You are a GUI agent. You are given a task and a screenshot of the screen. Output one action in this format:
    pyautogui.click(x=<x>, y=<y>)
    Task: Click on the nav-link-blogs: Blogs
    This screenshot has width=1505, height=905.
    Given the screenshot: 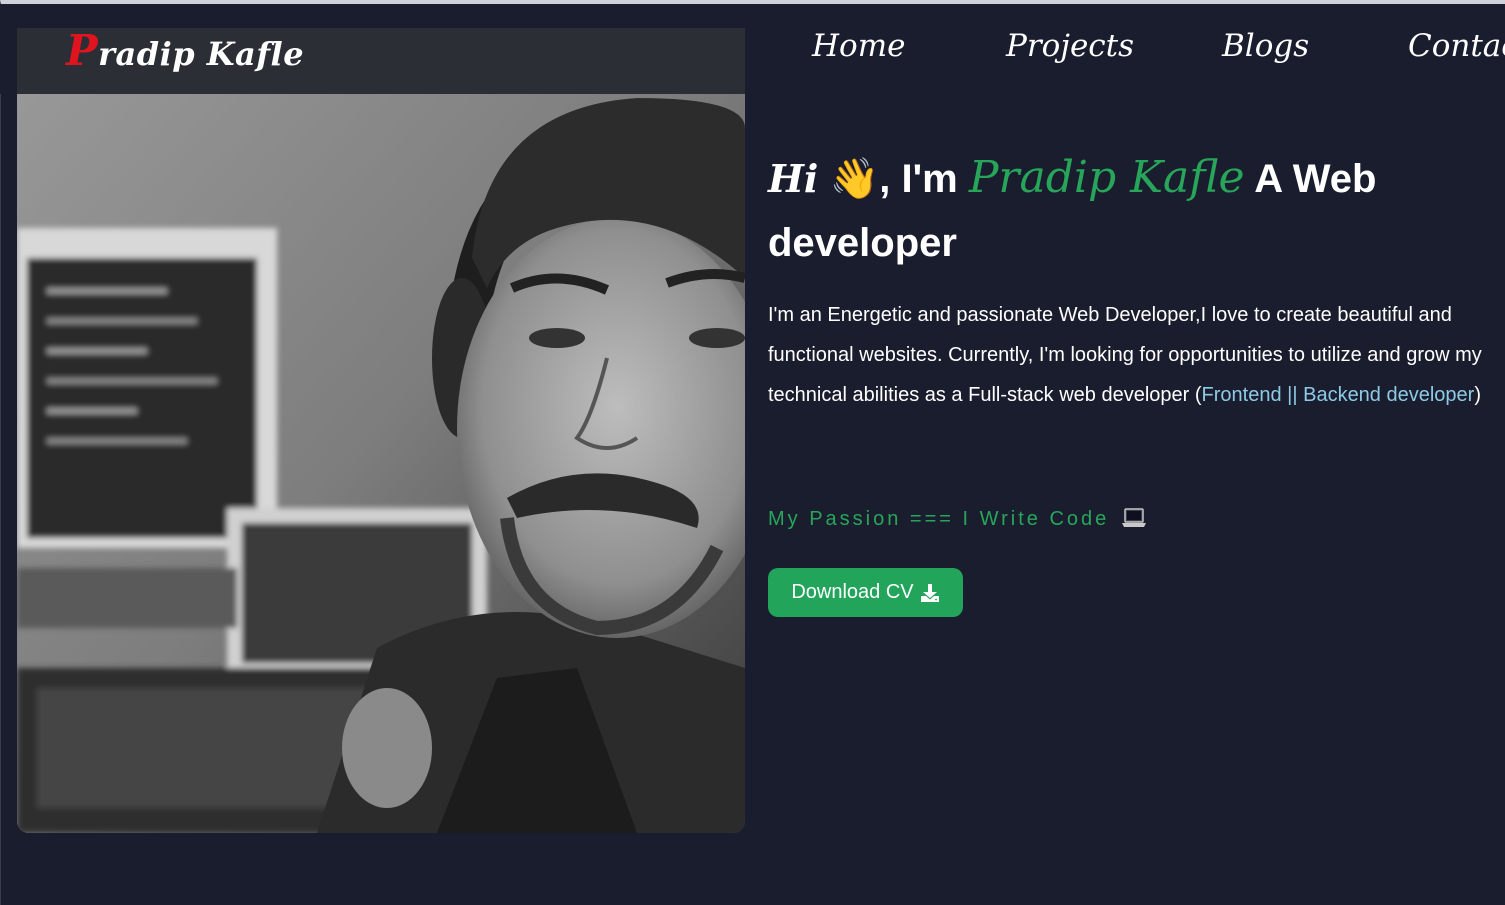 What is the action you would take?
    pyautogui.click(x=1265, y=46)
    